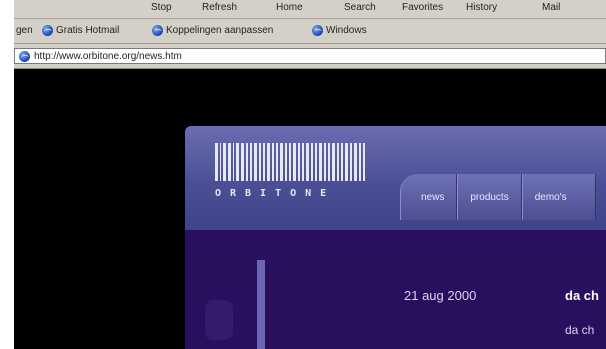  I want to click on barcode-logo-graphic, so click(290, 161).